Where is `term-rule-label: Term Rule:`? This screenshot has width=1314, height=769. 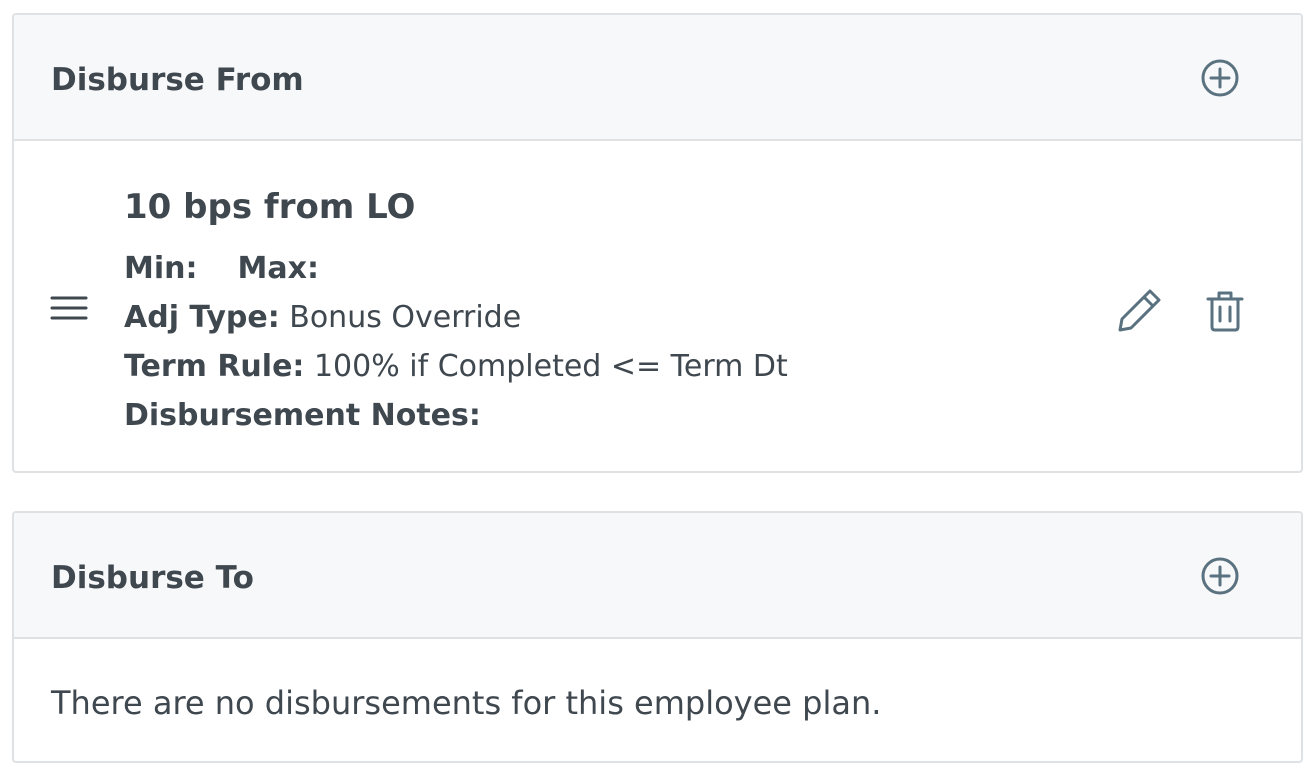 term-rule-label: Term Rule: is located at coordinates (214, 366).